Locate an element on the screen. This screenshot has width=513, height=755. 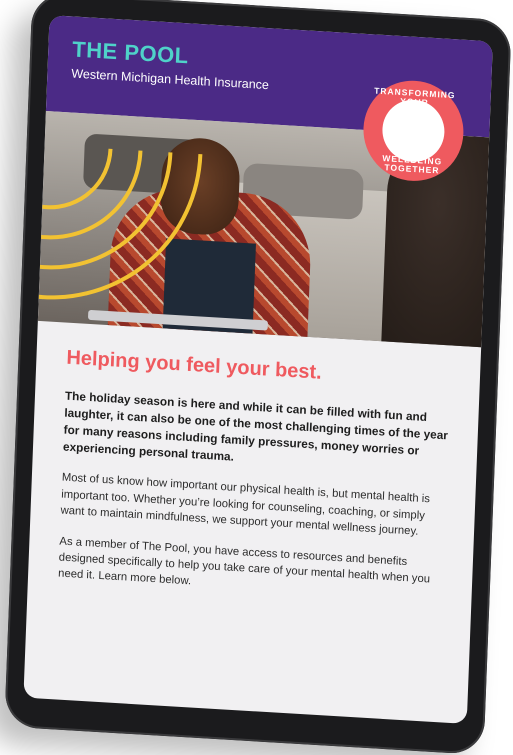
brand-subtitle: Western Michigan Health Insurance is located at coordinates (170, 79).